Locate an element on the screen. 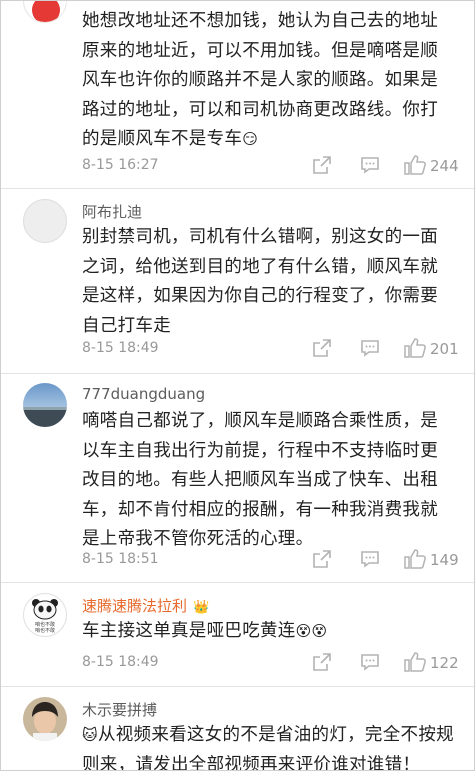  like-count: 244 is located at coordinates (444, 166).